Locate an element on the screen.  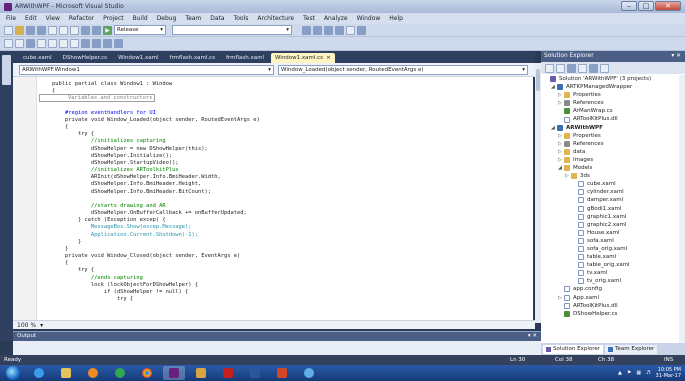
menu-item-tools: Tools is located at coordinates (241, 18).